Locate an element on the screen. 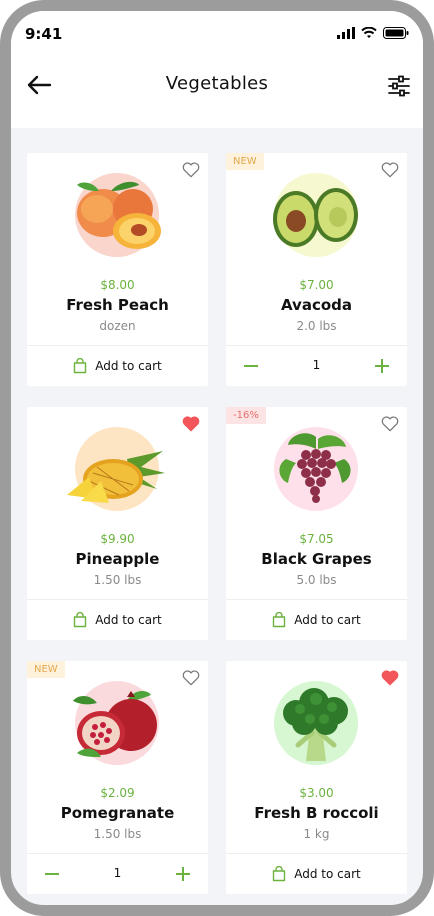  status-icons is located at coordinates (373, 33).